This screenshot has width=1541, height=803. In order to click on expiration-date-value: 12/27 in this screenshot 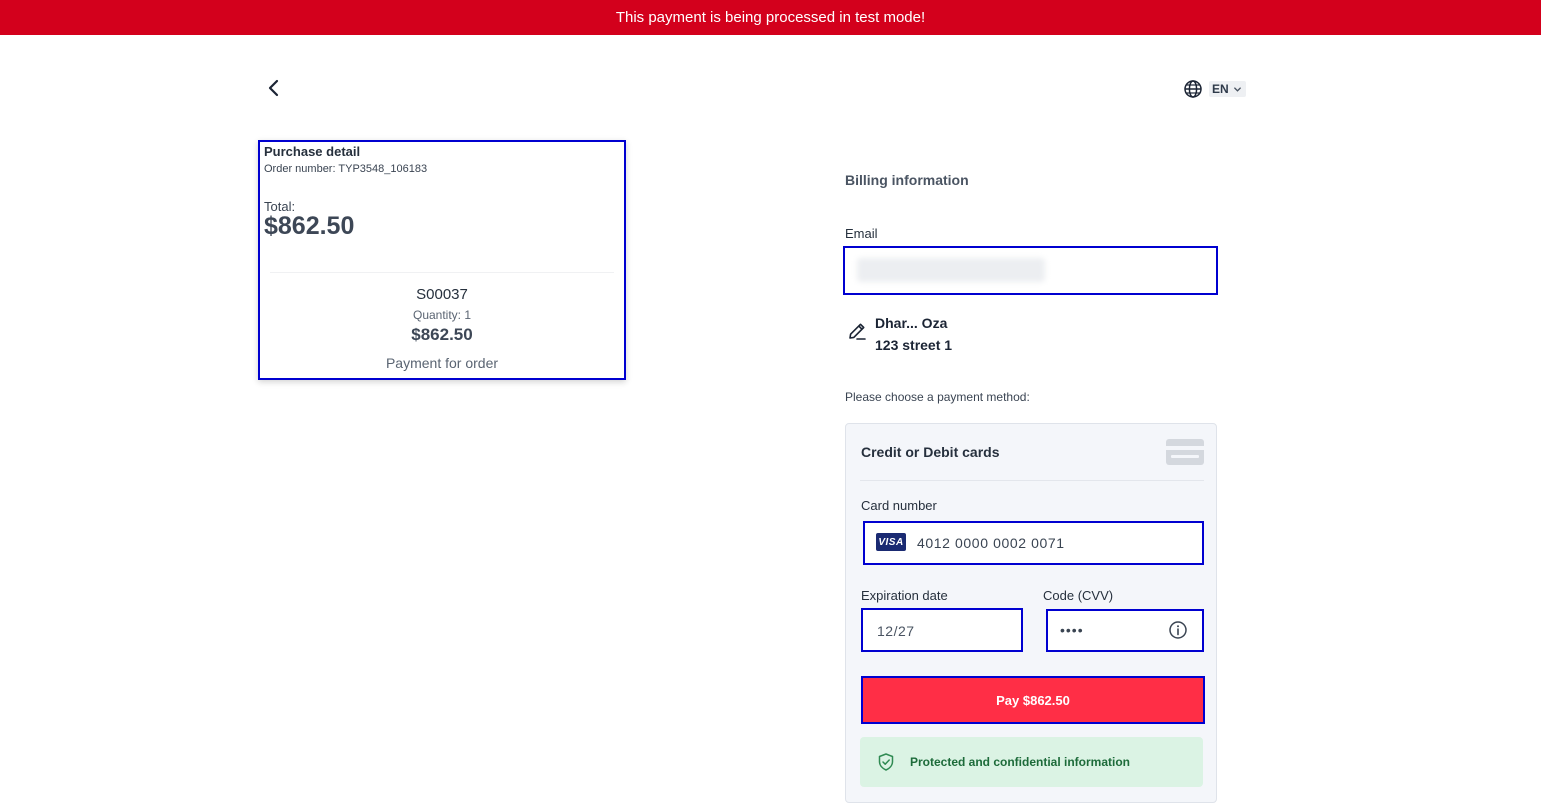, I will do `click(896, 631)`.